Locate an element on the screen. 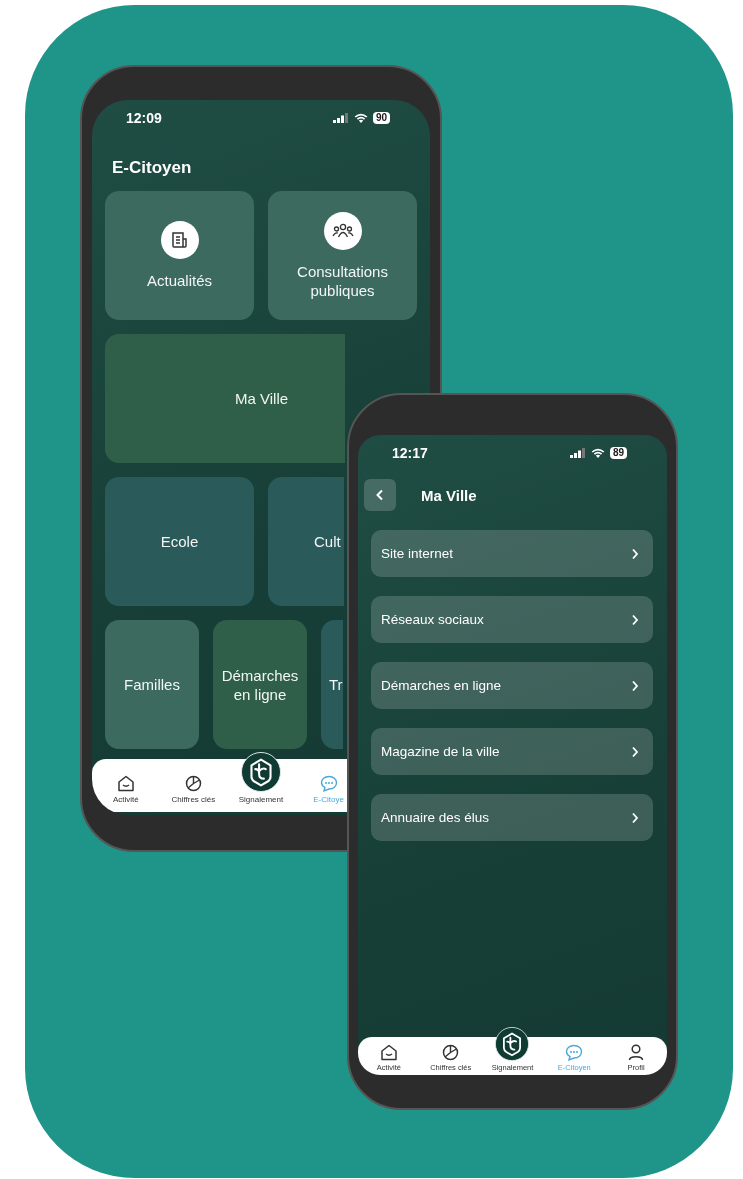  page-title: E-Citoyen is located at coordinates (152, 168).